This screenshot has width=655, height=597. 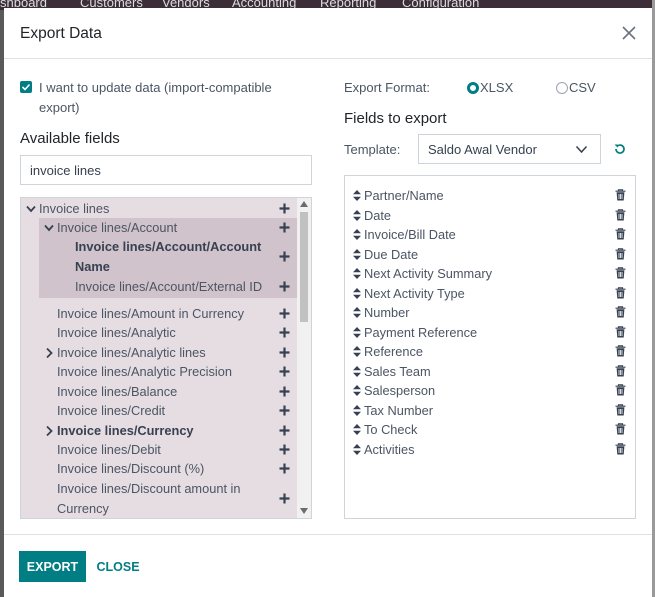 What do you see at coordinates (490, 351) in the screenshot?
I see `export-field-row: Reference` at bounding box center [490, 351].